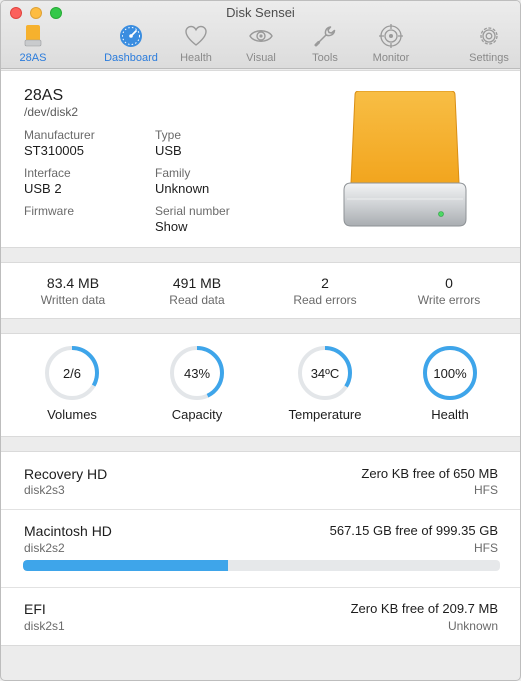  I want to click on tab-tools: Tools, so click(325, 43).